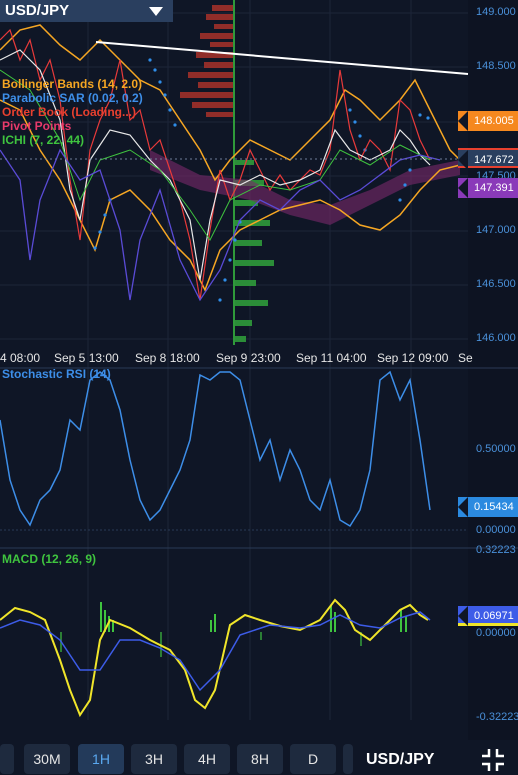 This screenshot has height=775, width=518. I want to click on indicator-orderbook: Order Book (Loading...), so click(72, 112).